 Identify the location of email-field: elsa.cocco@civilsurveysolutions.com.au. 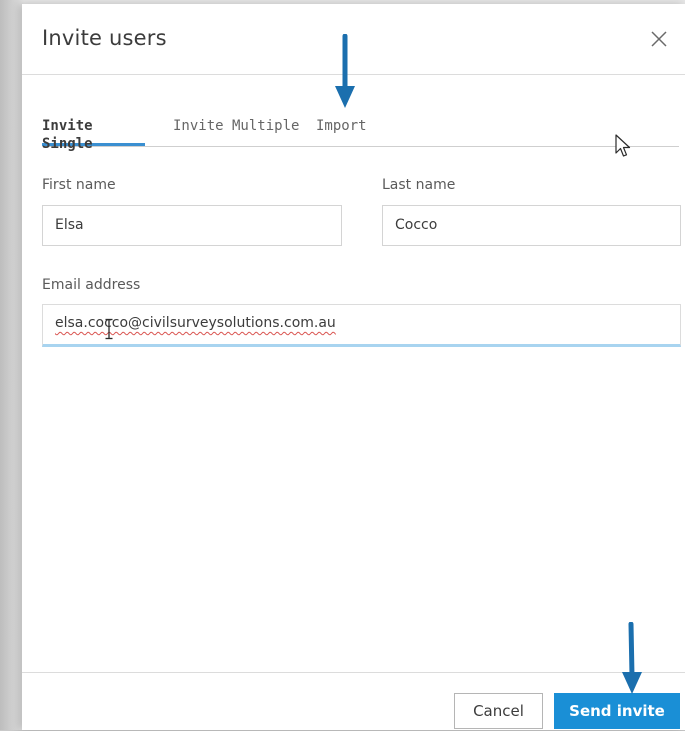
(361, 325).